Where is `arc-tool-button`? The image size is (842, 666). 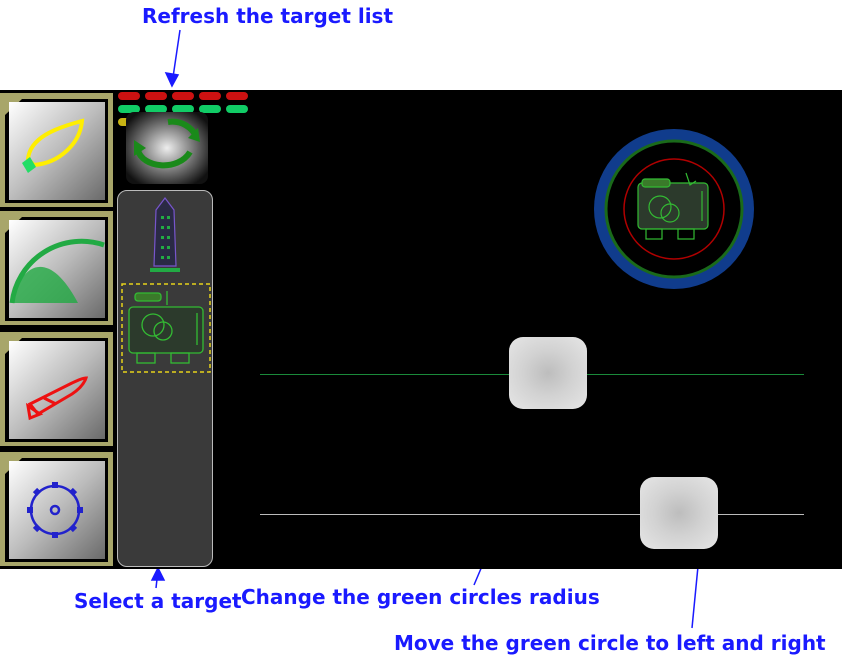
arc-tool-button is located at coordinates (56, 268).